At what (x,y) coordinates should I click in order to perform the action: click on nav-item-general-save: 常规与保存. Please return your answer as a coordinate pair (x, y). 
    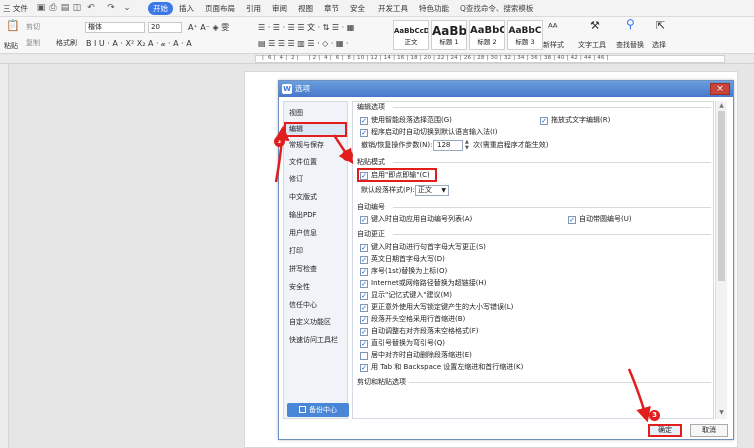
    Looking at the image, I should click on (315, 145).